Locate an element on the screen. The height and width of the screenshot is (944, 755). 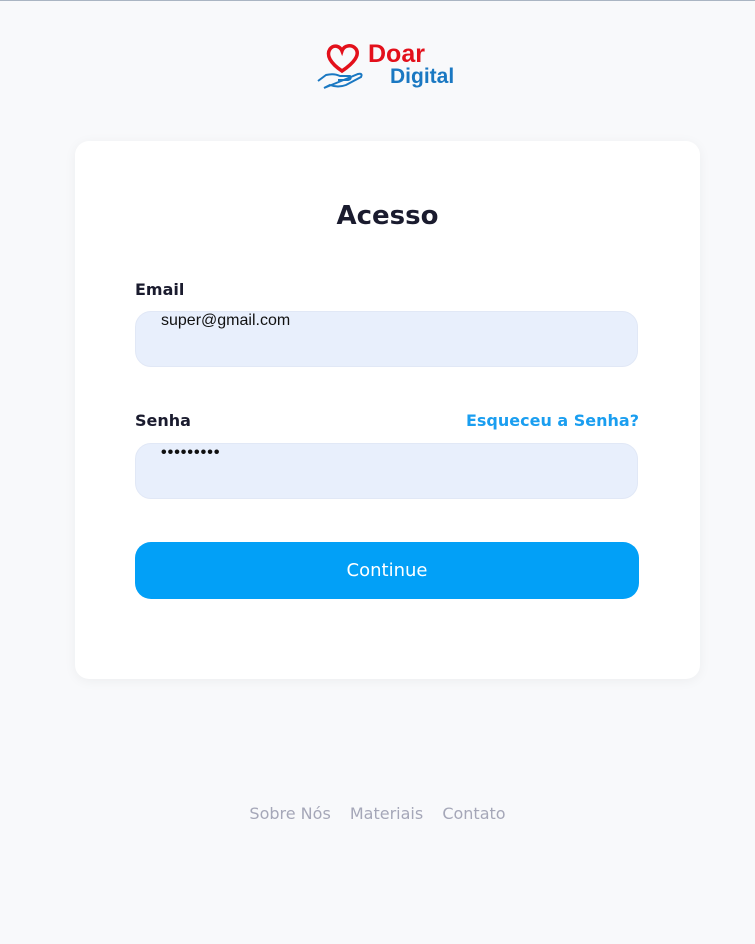
footer-nav: Sobre Nós Materiais Contato is located at coordinates (377, 813).